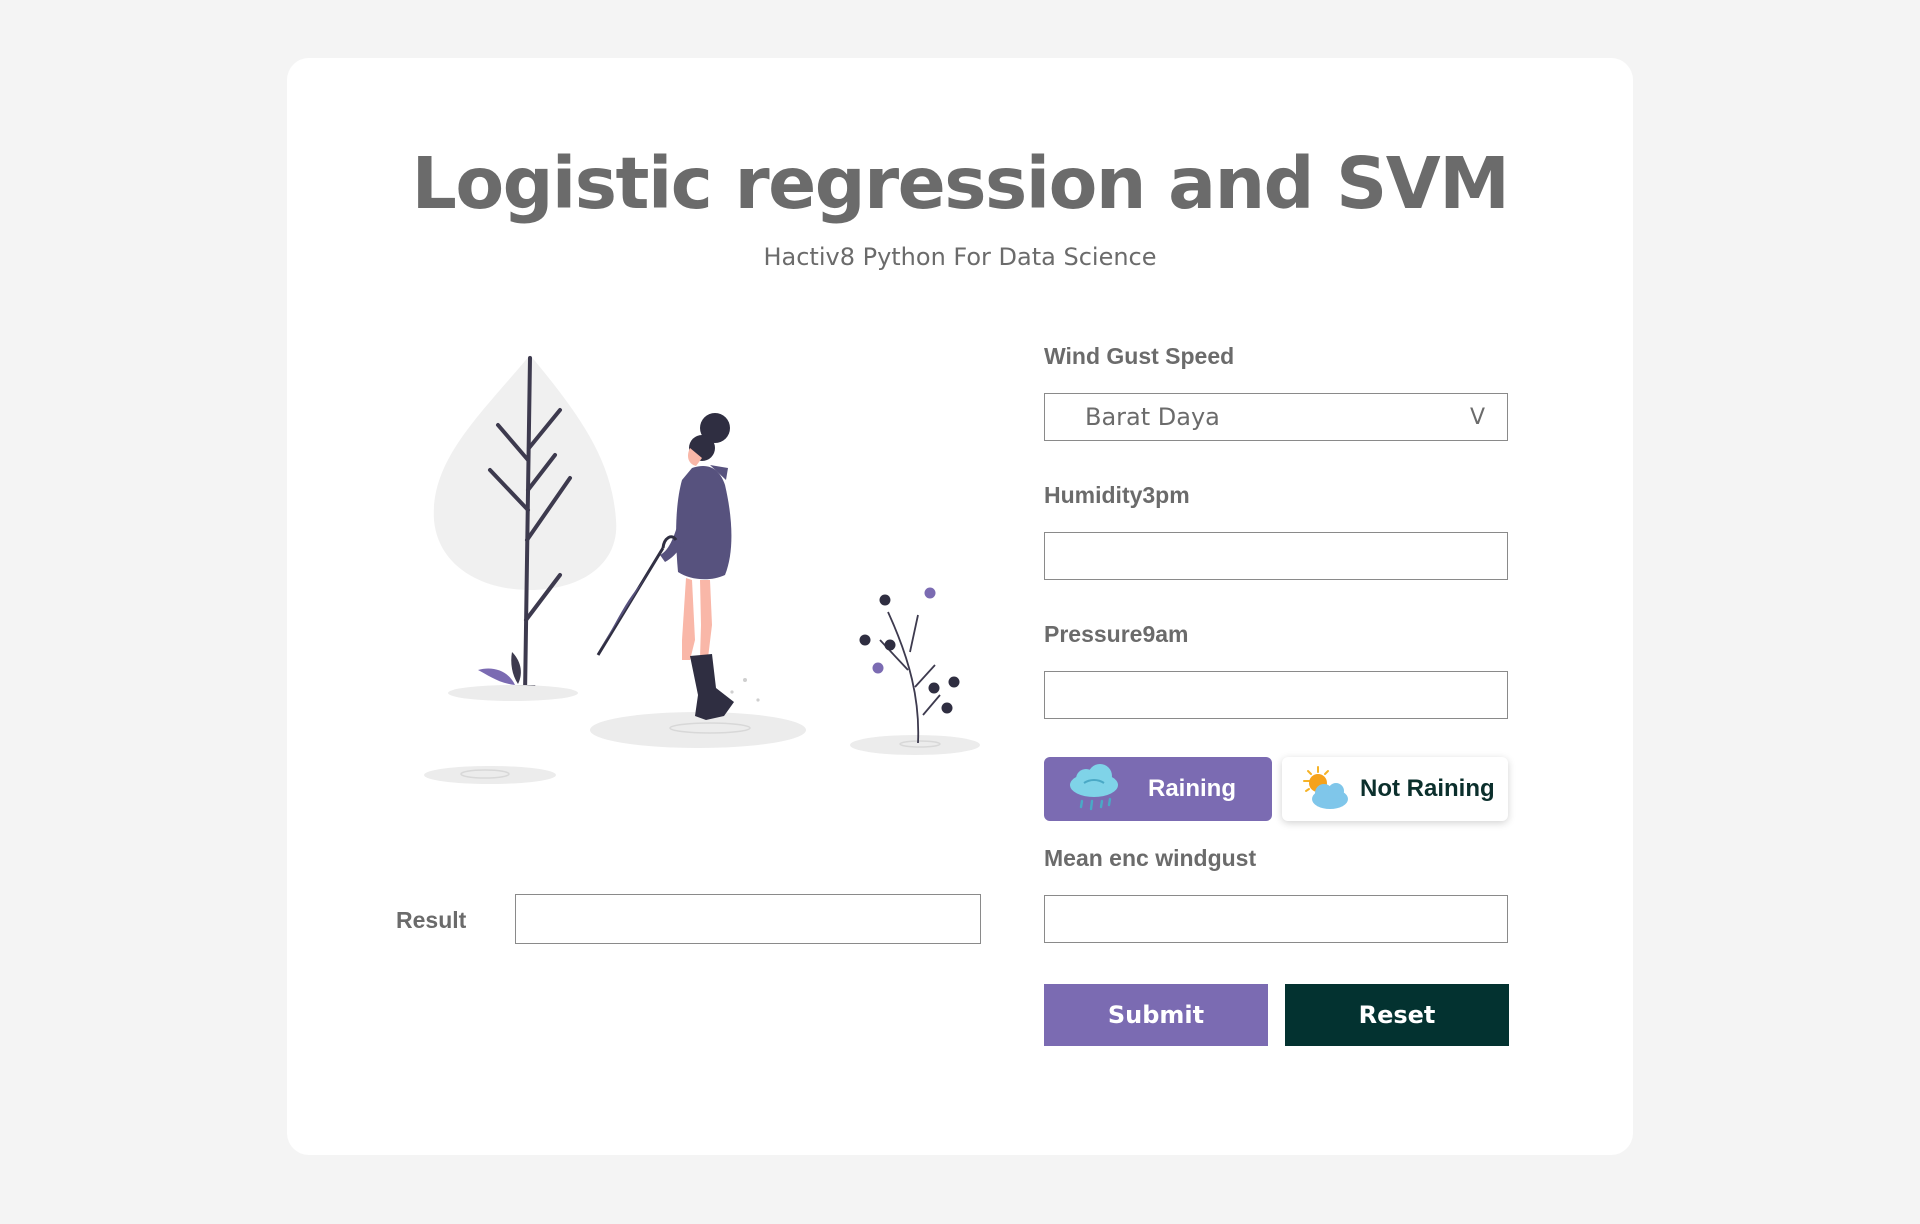 The height and width of the screenshot is (1224, 1920). What do you see at coordinates (1192, 788) in the screenshot?
I see `raining-label: Raining` at bounding box center [1192, 788].